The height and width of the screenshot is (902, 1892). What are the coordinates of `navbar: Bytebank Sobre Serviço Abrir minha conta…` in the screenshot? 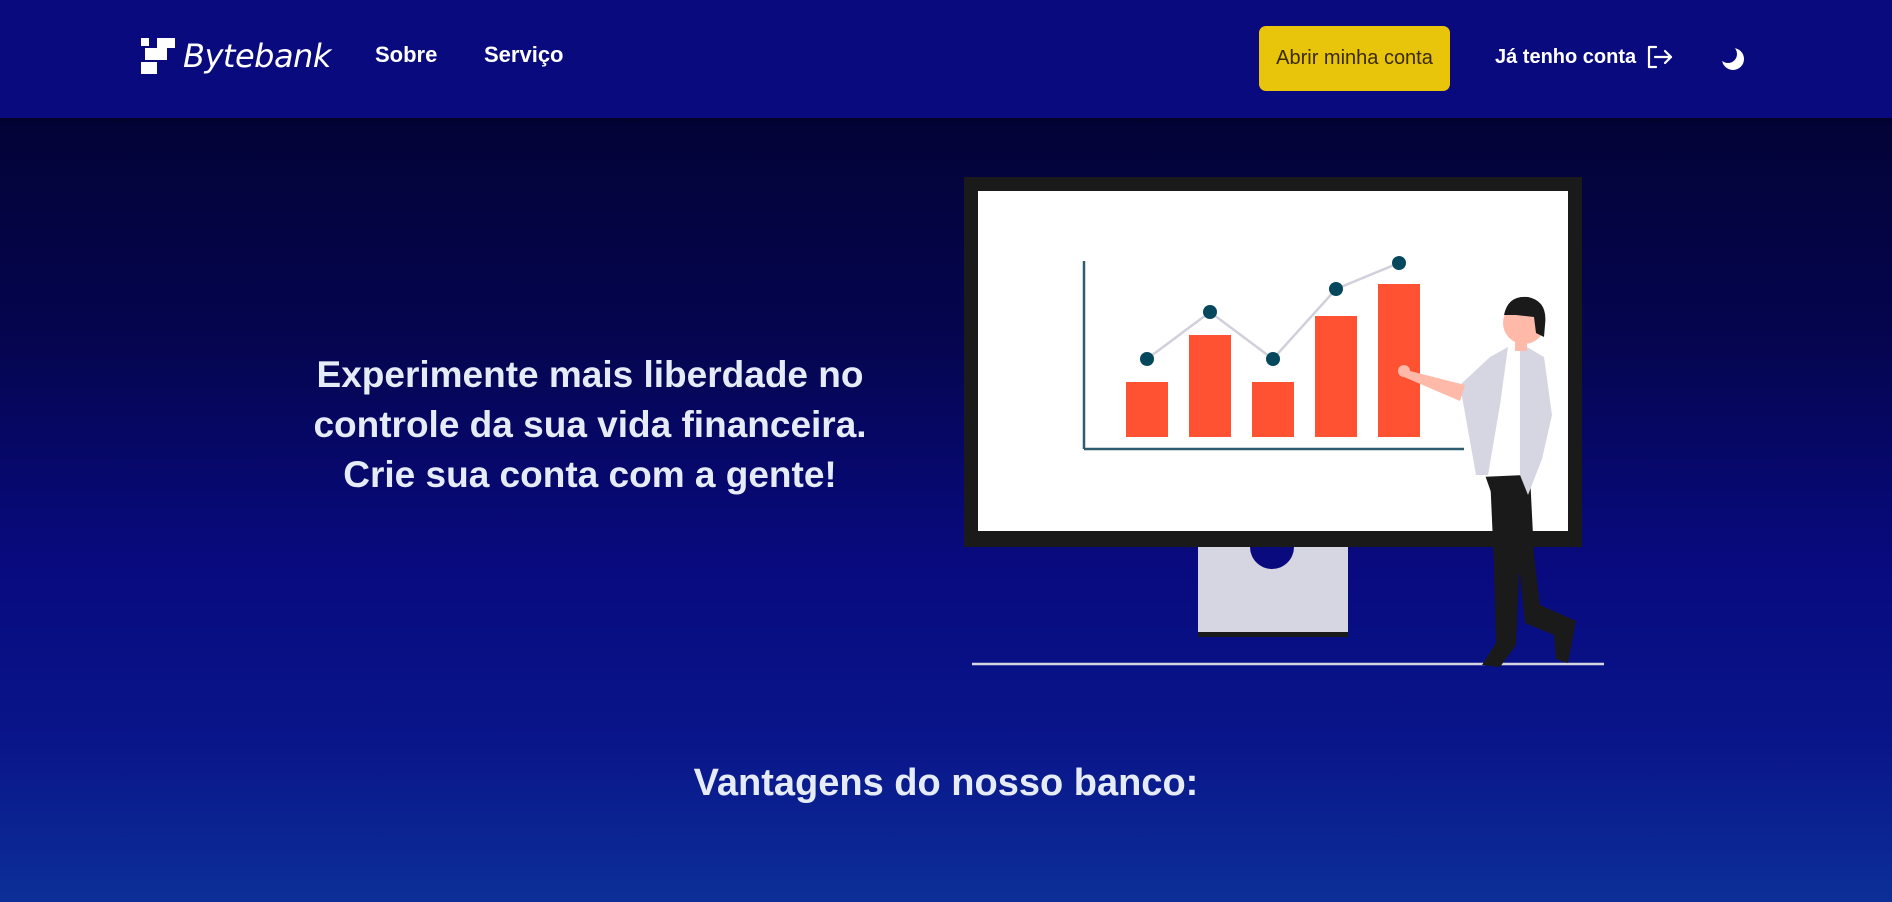 It's located at (946, 59).